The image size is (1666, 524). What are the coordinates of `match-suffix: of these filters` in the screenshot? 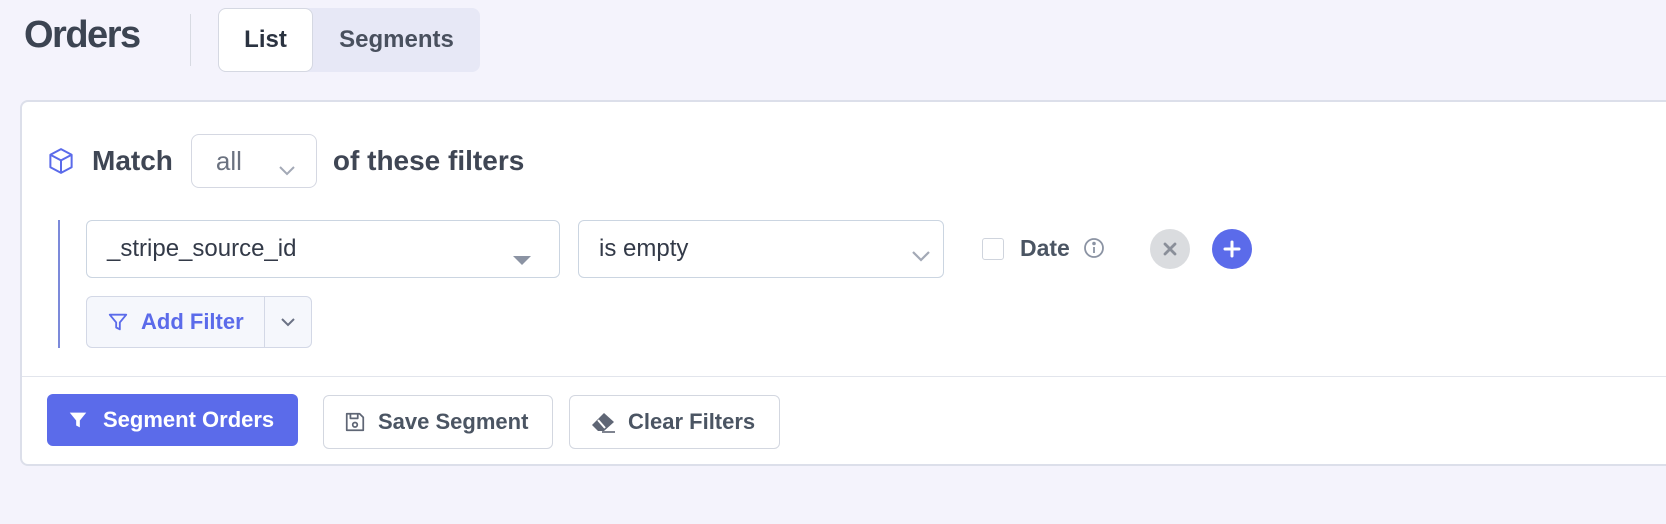 It's located at (428, 160).